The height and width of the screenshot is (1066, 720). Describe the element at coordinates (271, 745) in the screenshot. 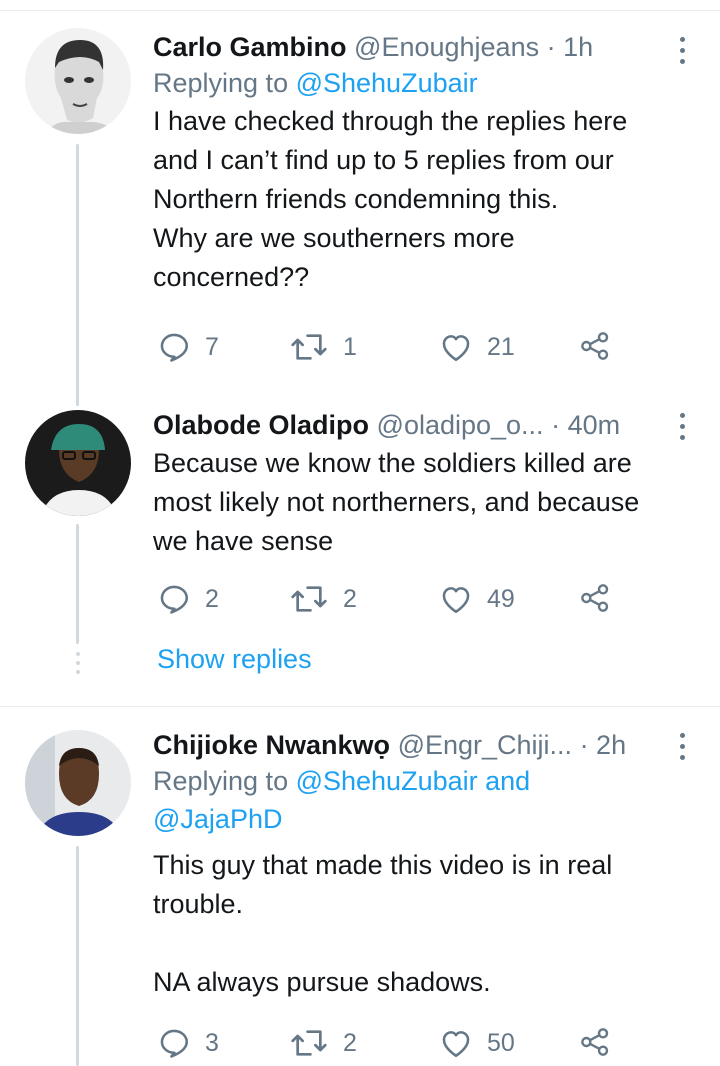

I see `author-name: Chijioke Nwankwọ` at that location.